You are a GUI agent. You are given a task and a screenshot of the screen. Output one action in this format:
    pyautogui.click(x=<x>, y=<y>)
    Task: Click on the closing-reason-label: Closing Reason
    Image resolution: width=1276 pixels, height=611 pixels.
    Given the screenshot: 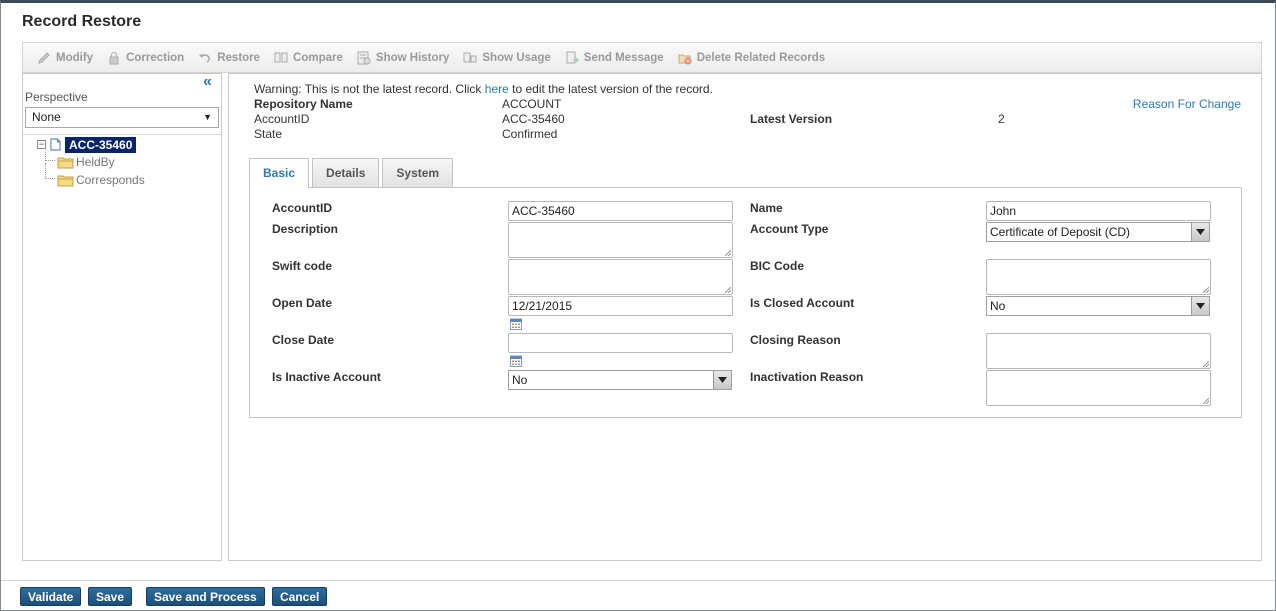 What is the action you would take?
    pyautogui.click(x=795, y=340)
    